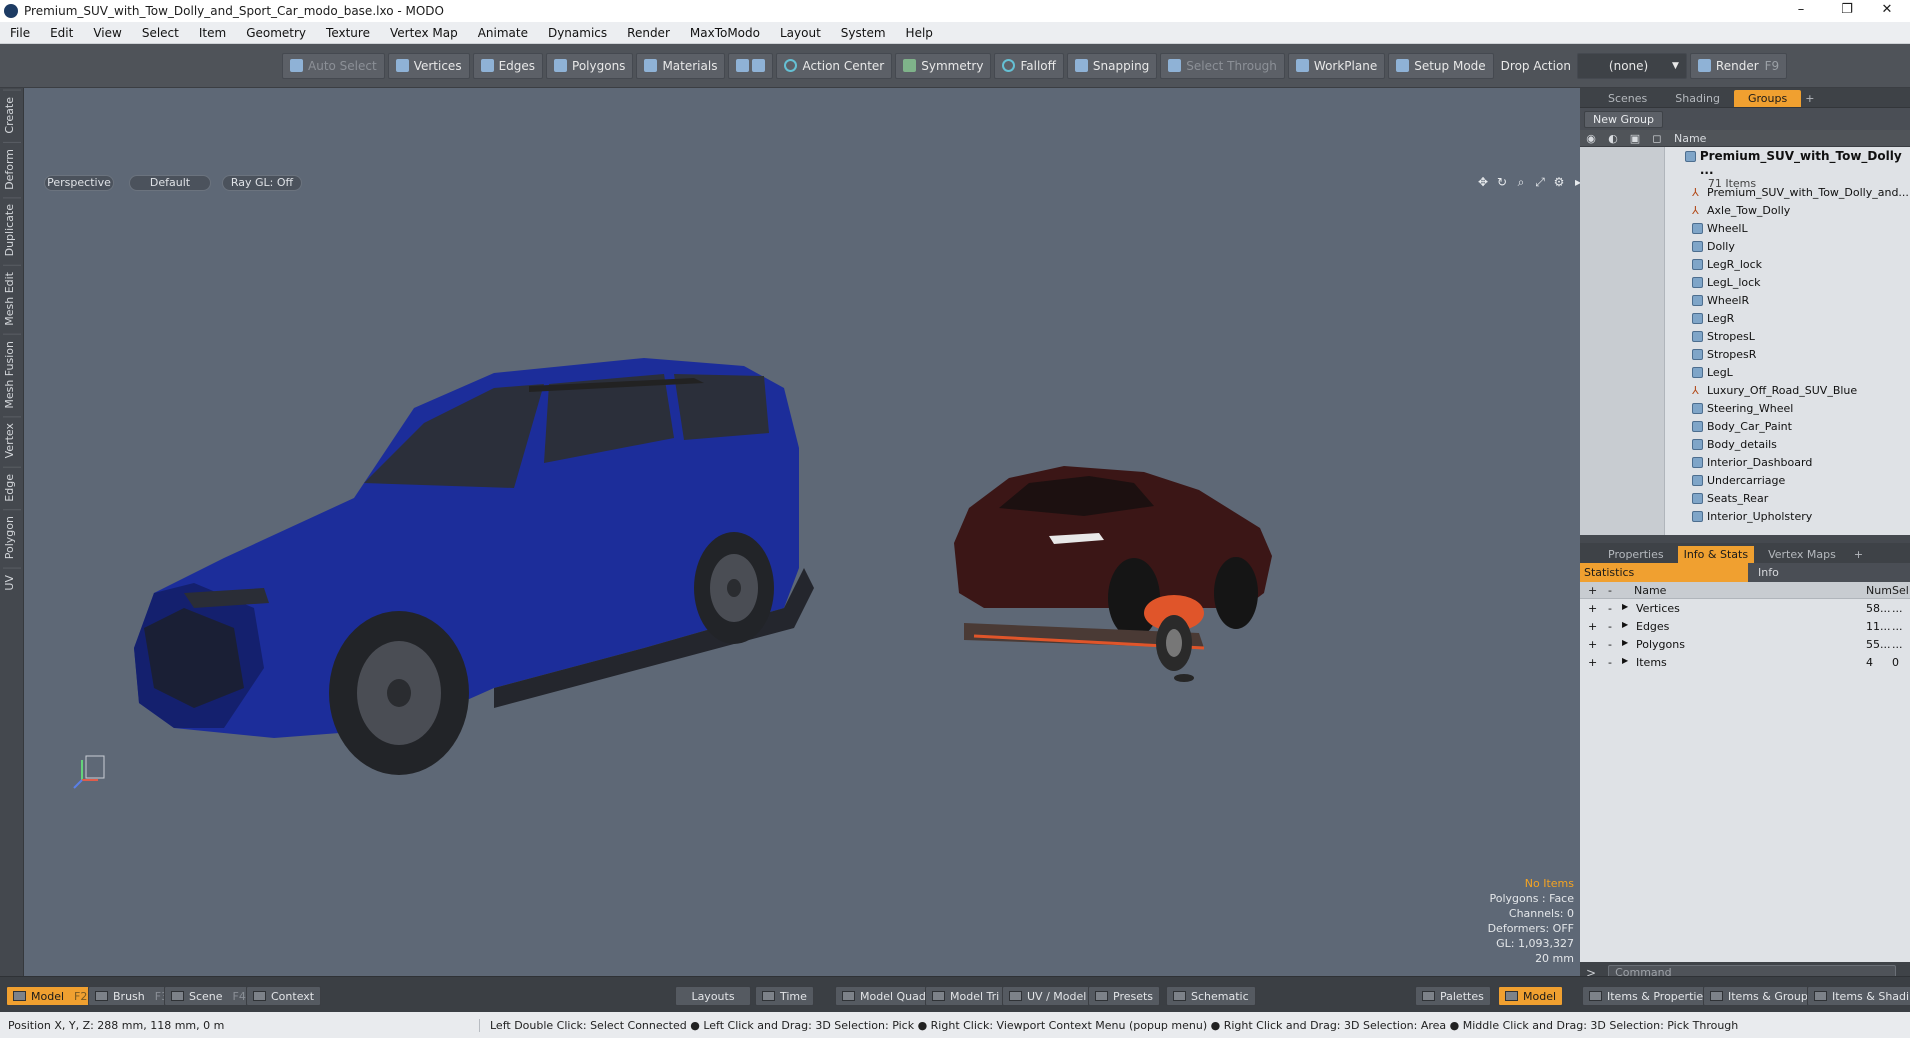  What do you see at coordinates (1745, 498) in the screenshot?
I see `tree-item-row: Seats_Rear` at bounding box center [1745, 498].